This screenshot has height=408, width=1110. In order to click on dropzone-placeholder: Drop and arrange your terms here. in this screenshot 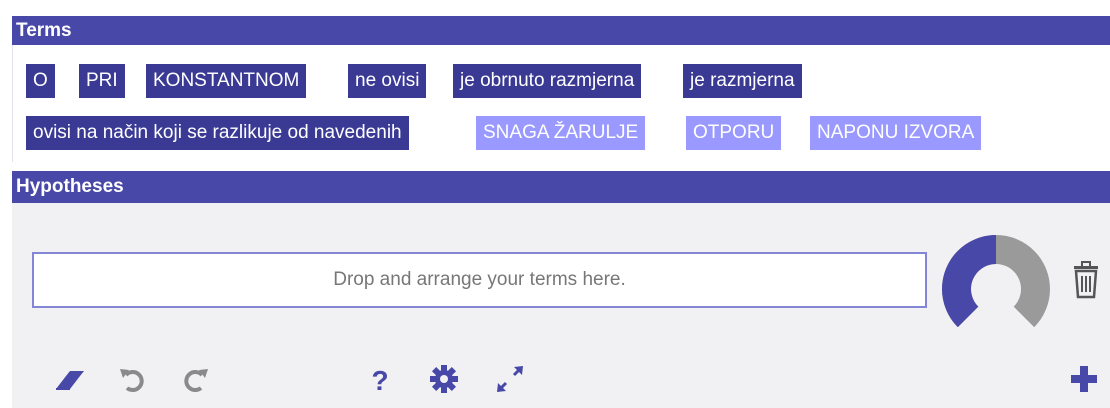, I will do `click(479, 279)`.